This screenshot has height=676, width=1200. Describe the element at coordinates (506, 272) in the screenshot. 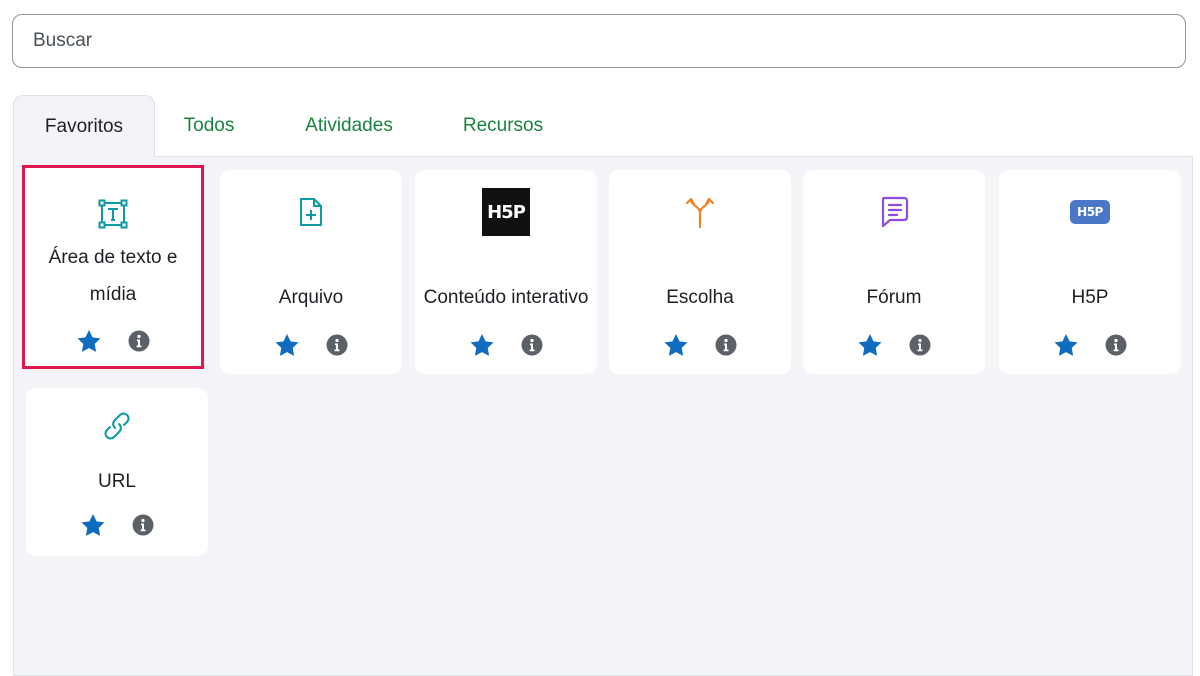

I see `module-card-conteudo-interativo: H5P Conteúdo interativo` at that location.